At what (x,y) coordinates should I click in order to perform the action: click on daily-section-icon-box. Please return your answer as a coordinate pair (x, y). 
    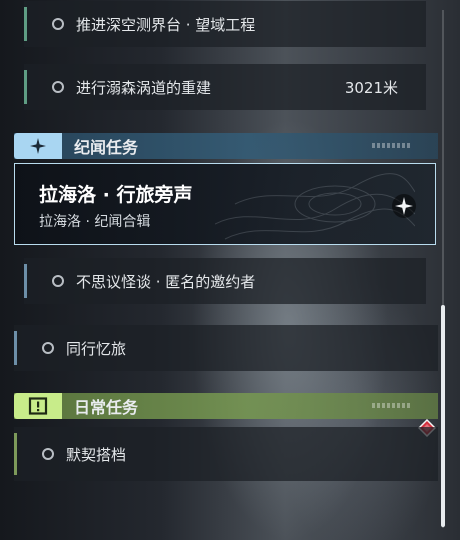
    Looking at the image, I should click on (38, 406).